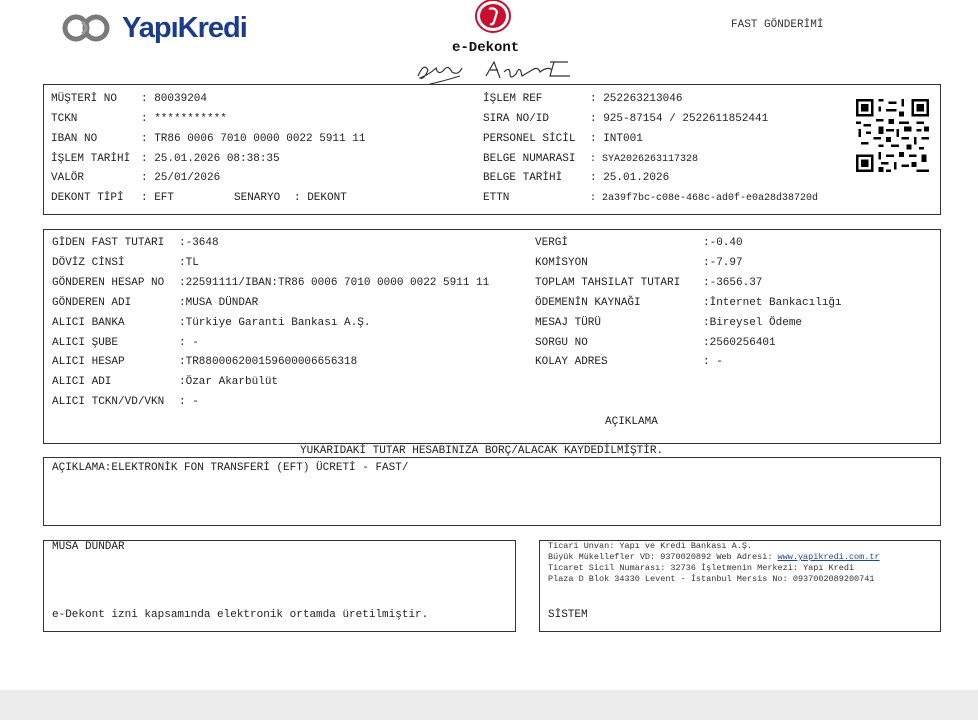  I want to click on iban-value: : TR86 0006 7010 0000 0022 5911 11, so click(253, 139).